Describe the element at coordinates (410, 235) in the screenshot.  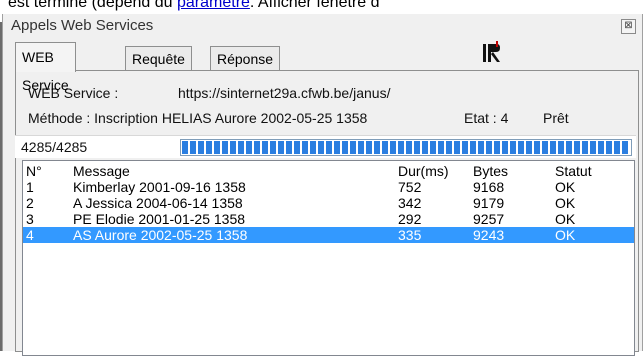
I see `row-duration: 335` at that location.